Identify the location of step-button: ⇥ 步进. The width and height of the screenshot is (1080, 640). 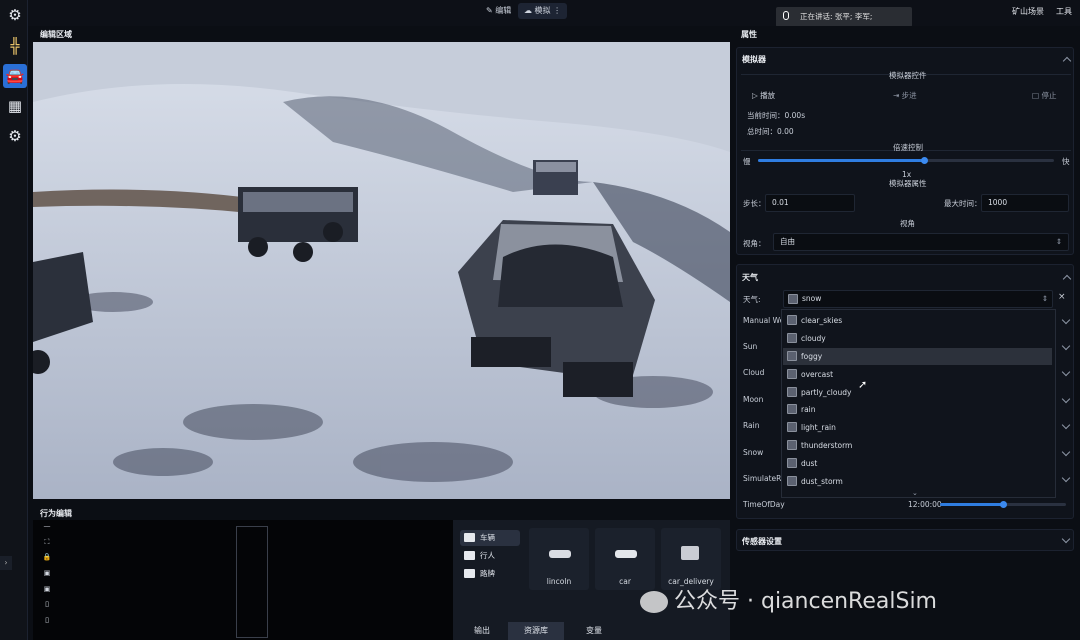
(905, 95).